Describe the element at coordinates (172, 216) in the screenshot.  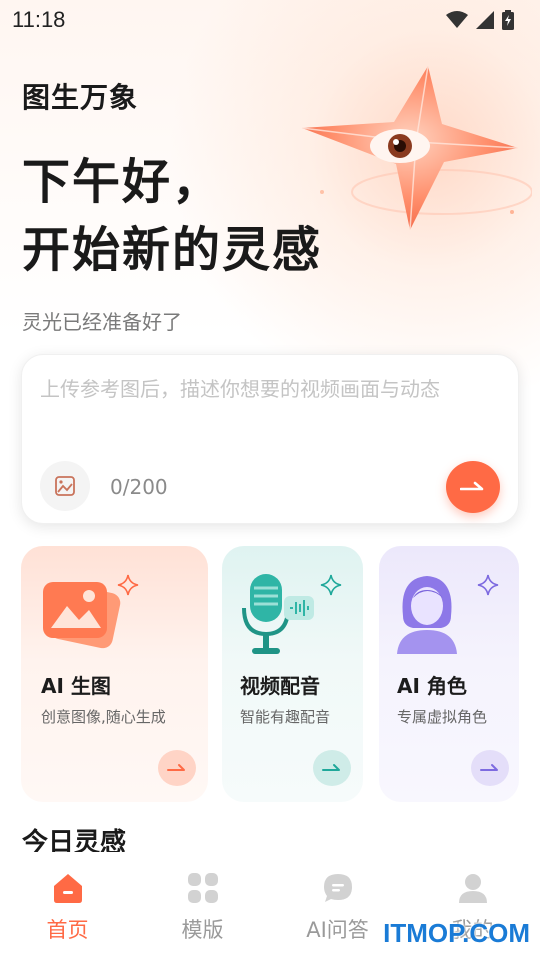
I see `greeting: 下午好， 开始新的灵感` at that location.